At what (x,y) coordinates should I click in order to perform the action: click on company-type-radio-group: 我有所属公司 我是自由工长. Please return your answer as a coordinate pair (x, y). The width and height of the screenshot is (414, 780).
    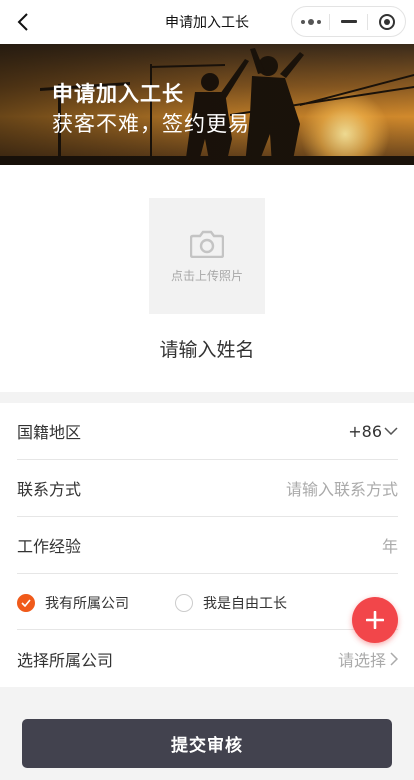
    Looking at the image, I should click on (207, 602).